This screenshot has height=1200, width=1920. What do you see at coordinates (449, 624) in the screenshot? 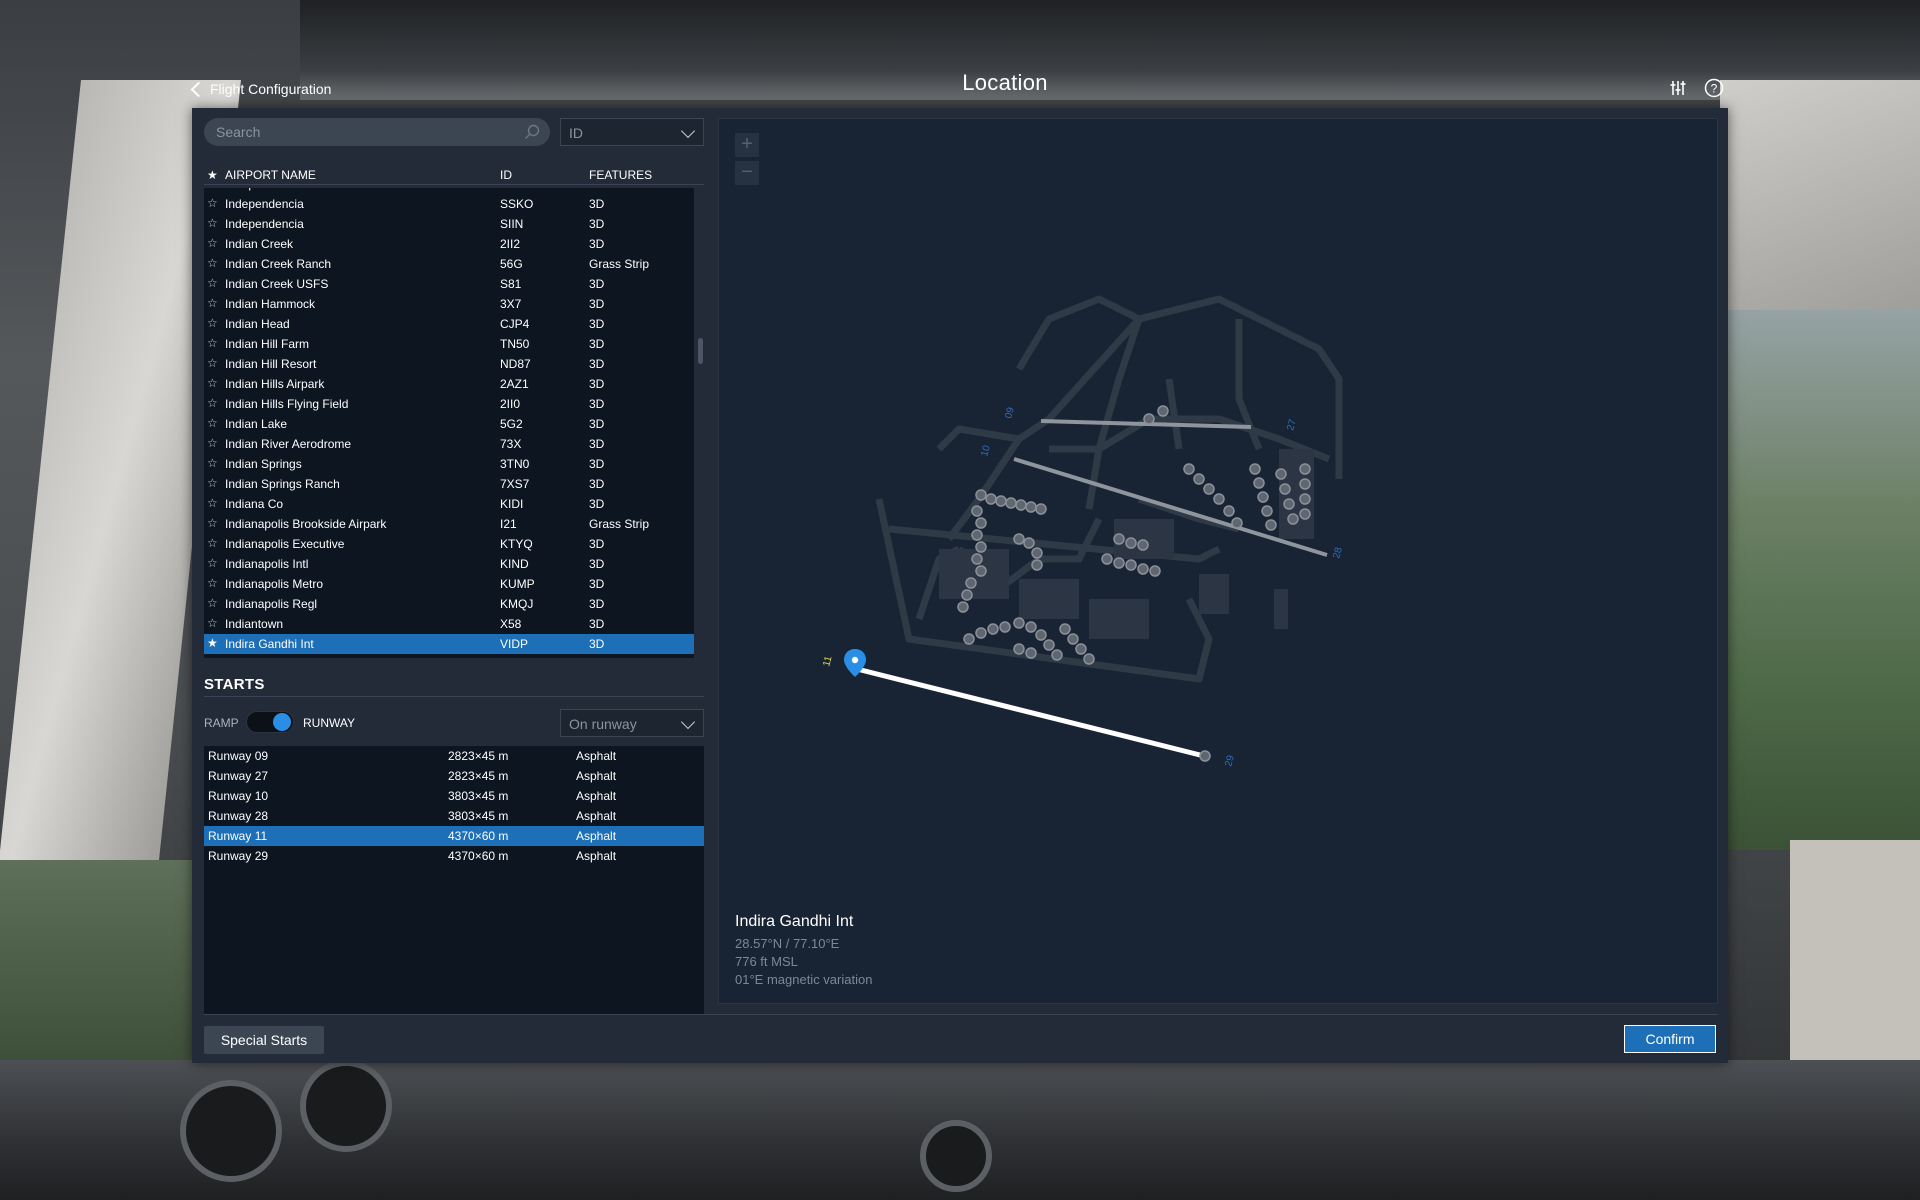
I see `airport-row: ☆ Indiantown X58 3D` at bounding box center [449, 624].